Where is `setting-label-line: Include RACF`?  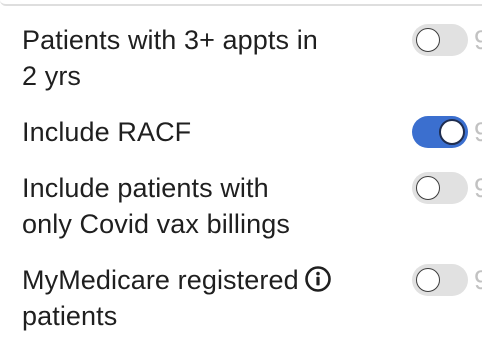
setting-label-line: Include RACF is located at coordinates (107, 132).